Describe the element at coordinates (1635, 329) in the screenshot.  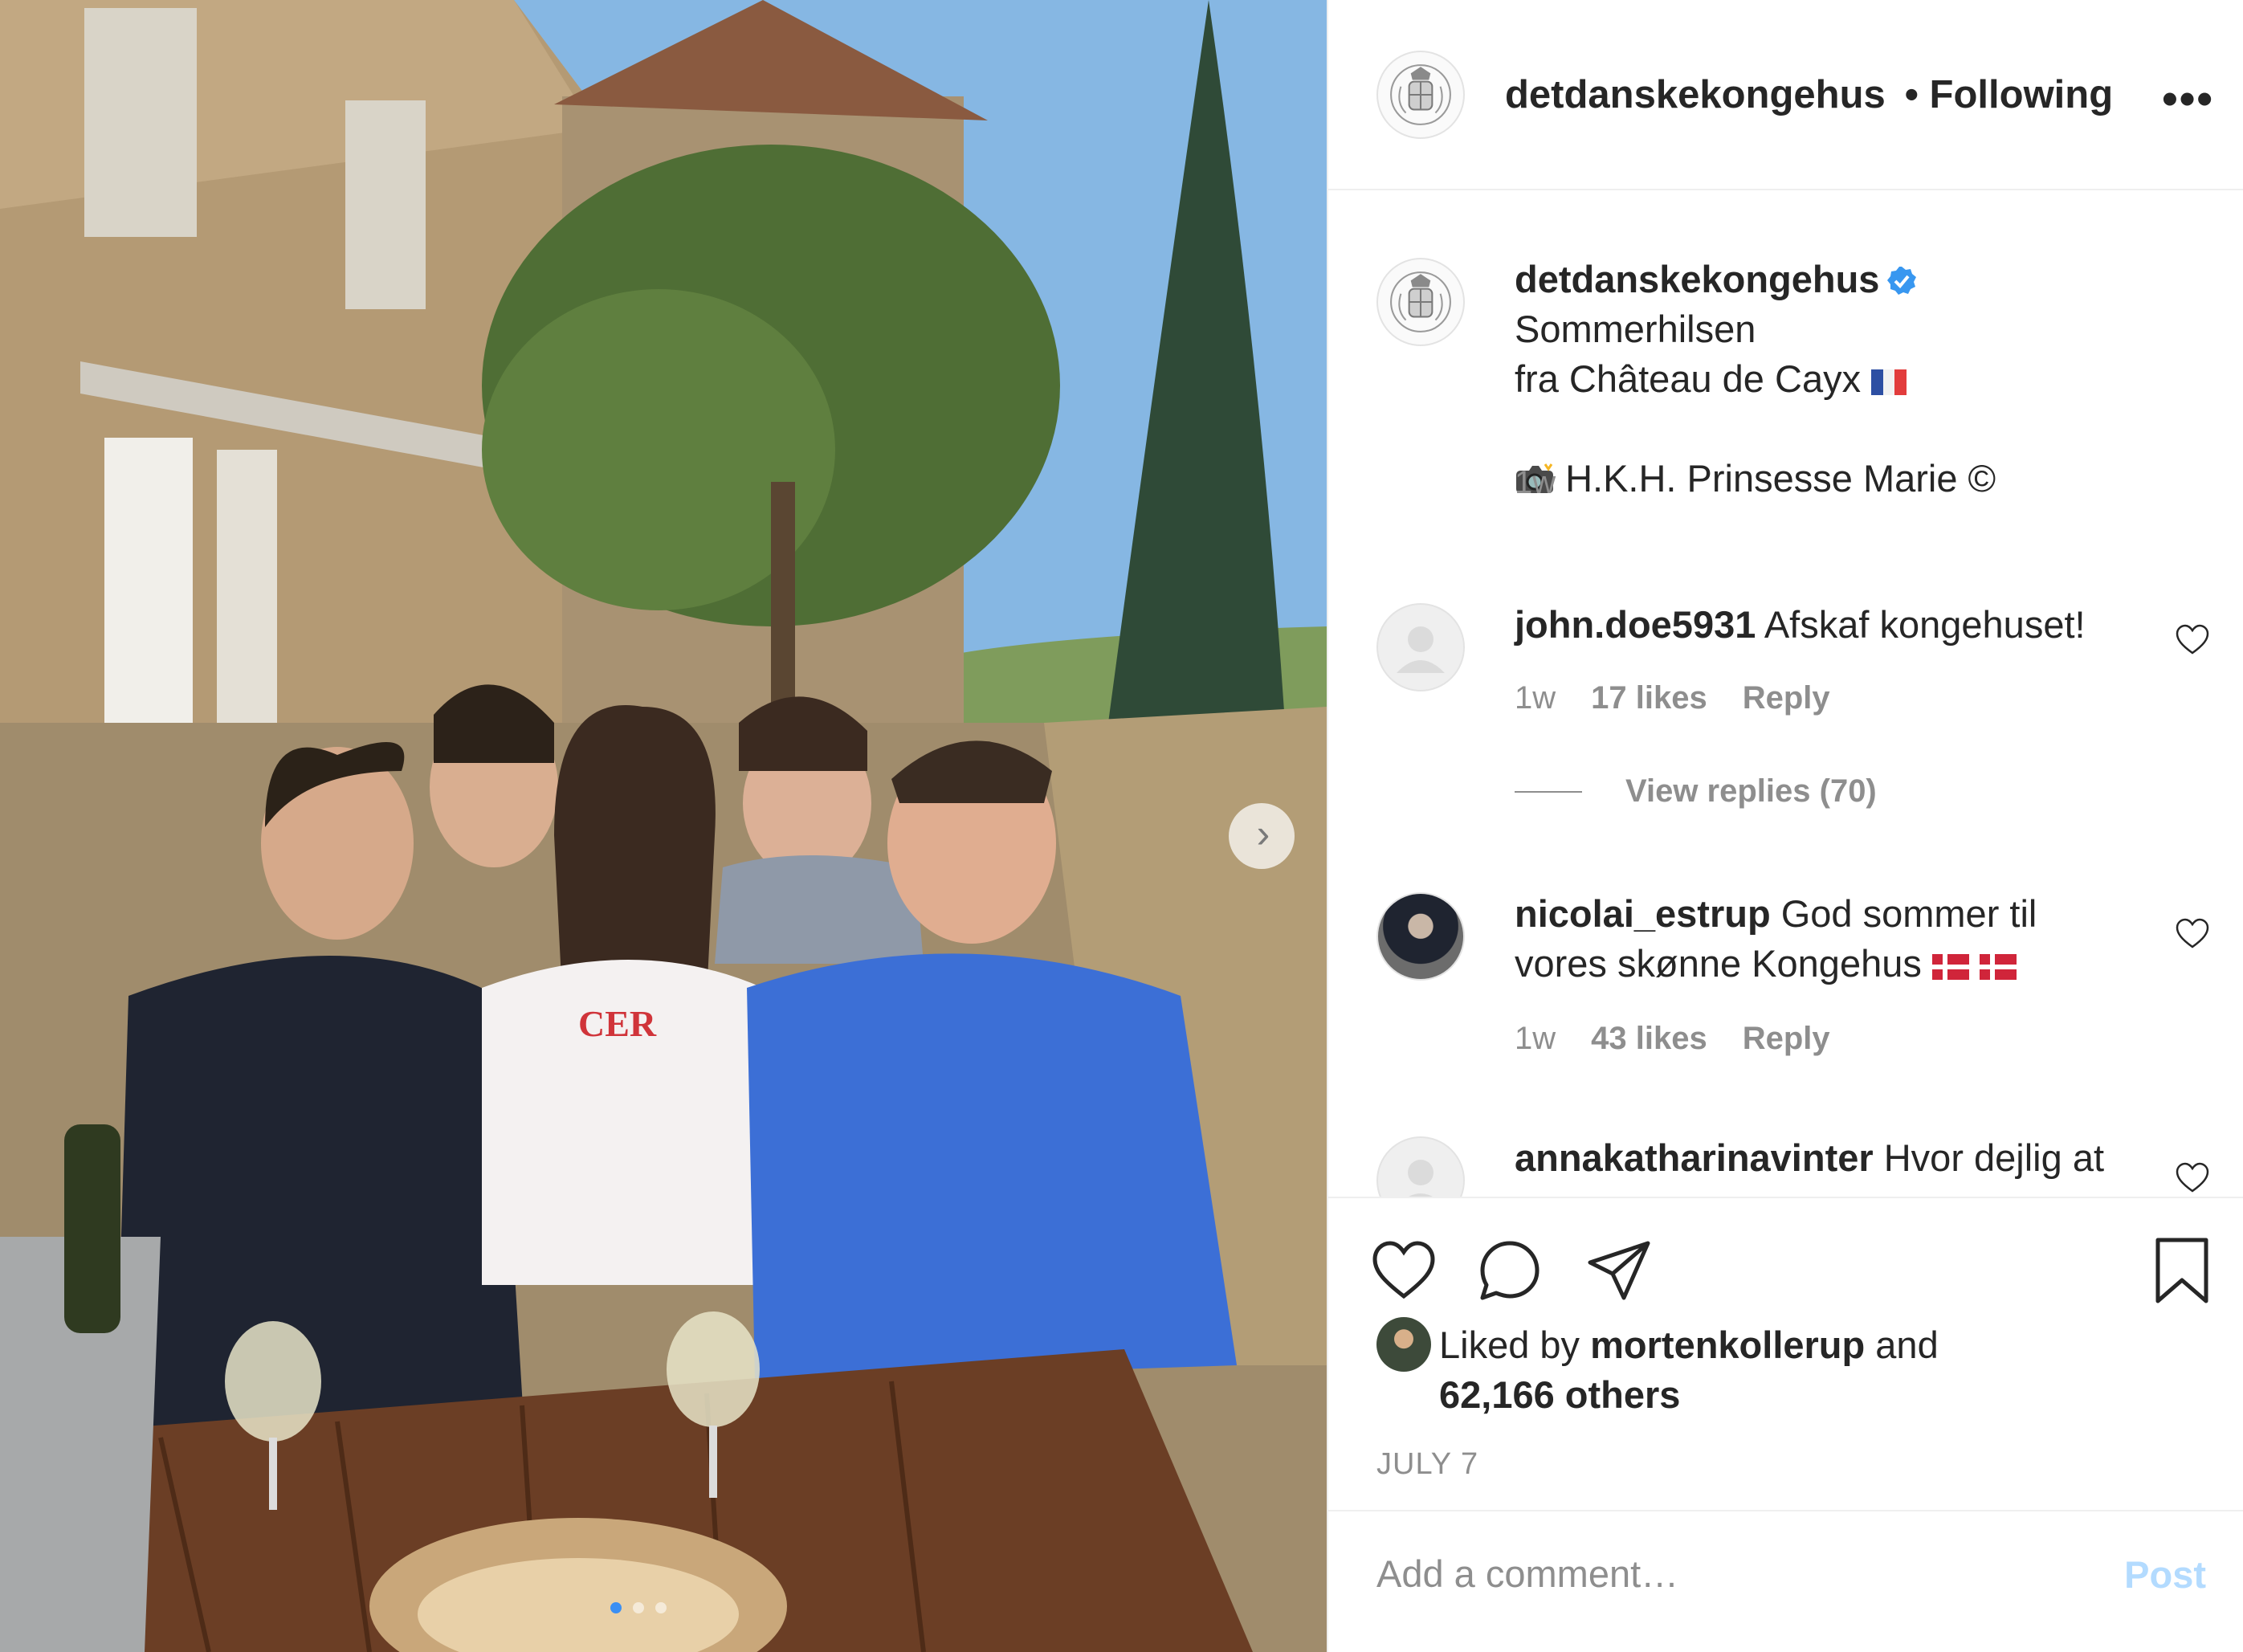
I see `caption-line1: Sommerhilsen` at that location.